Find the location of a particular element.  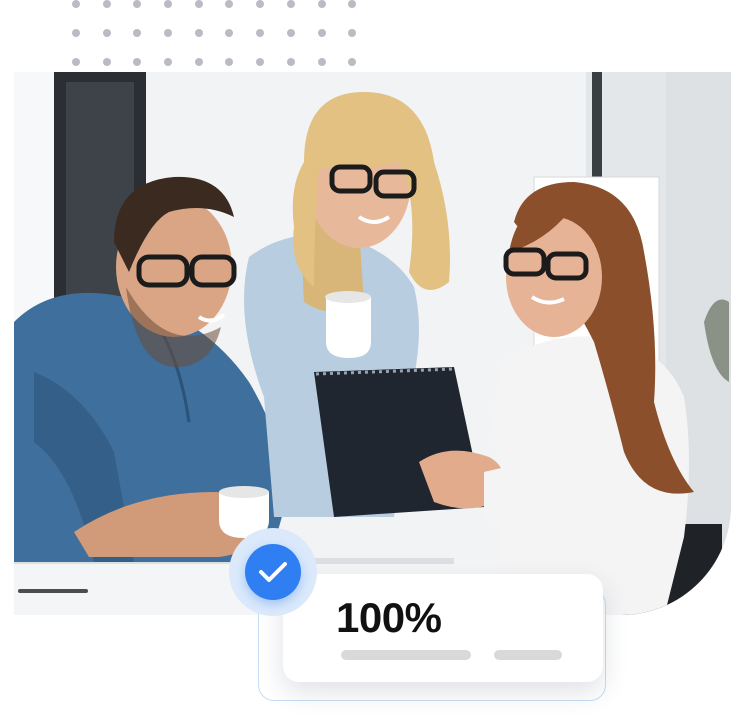

progress-card: 100% is located at coordinates (443, 628).